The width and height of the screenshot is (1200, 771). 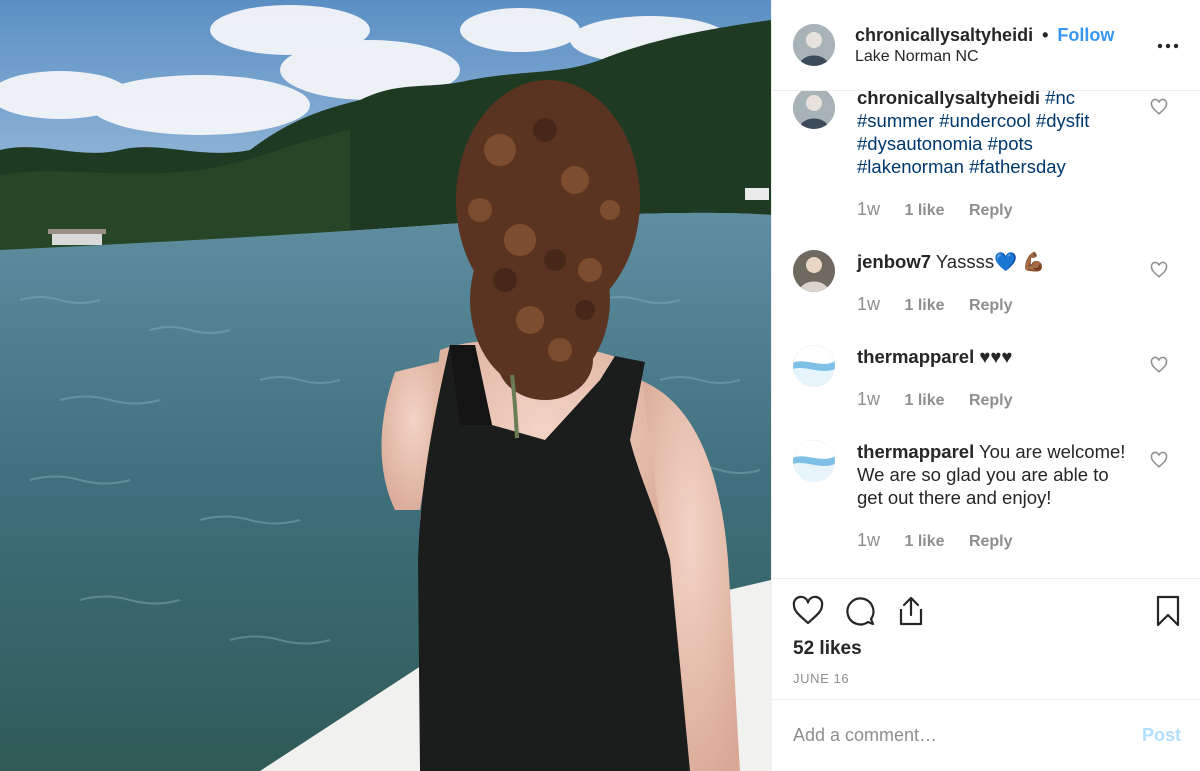 What do you see at coordinates (945, 143) in the screenshot?
I see `hashtags-line-3: #dysautonomia #pots` at bounding box center [945, 143].